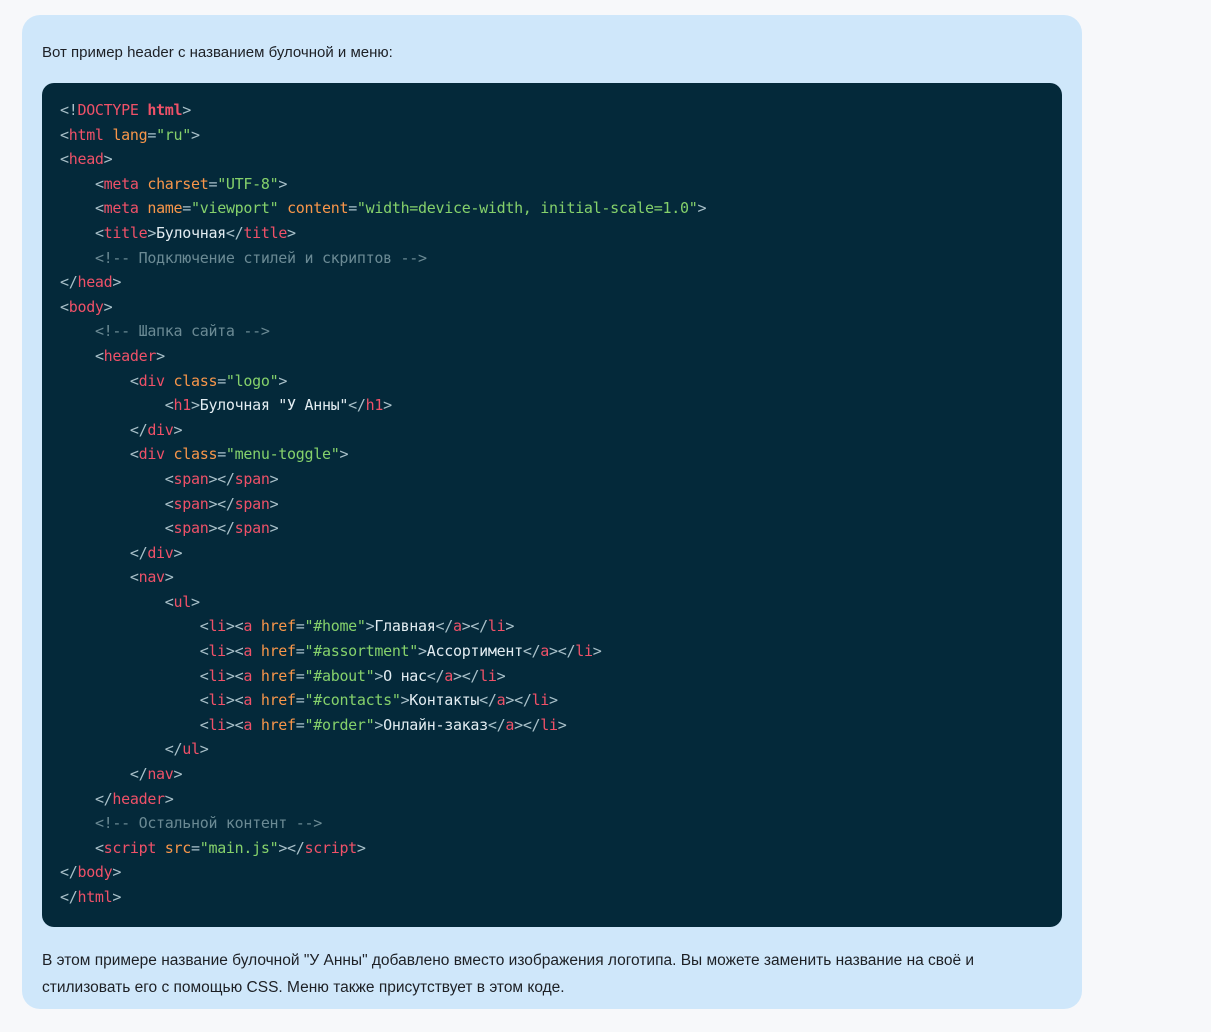 The image size is (1211, 1032). What do you see at coordinates (260, 257) in the screenshot?
I see `code-line: <!-- Подключение стилей и скриптов -->` at bounding box center [260, 257].